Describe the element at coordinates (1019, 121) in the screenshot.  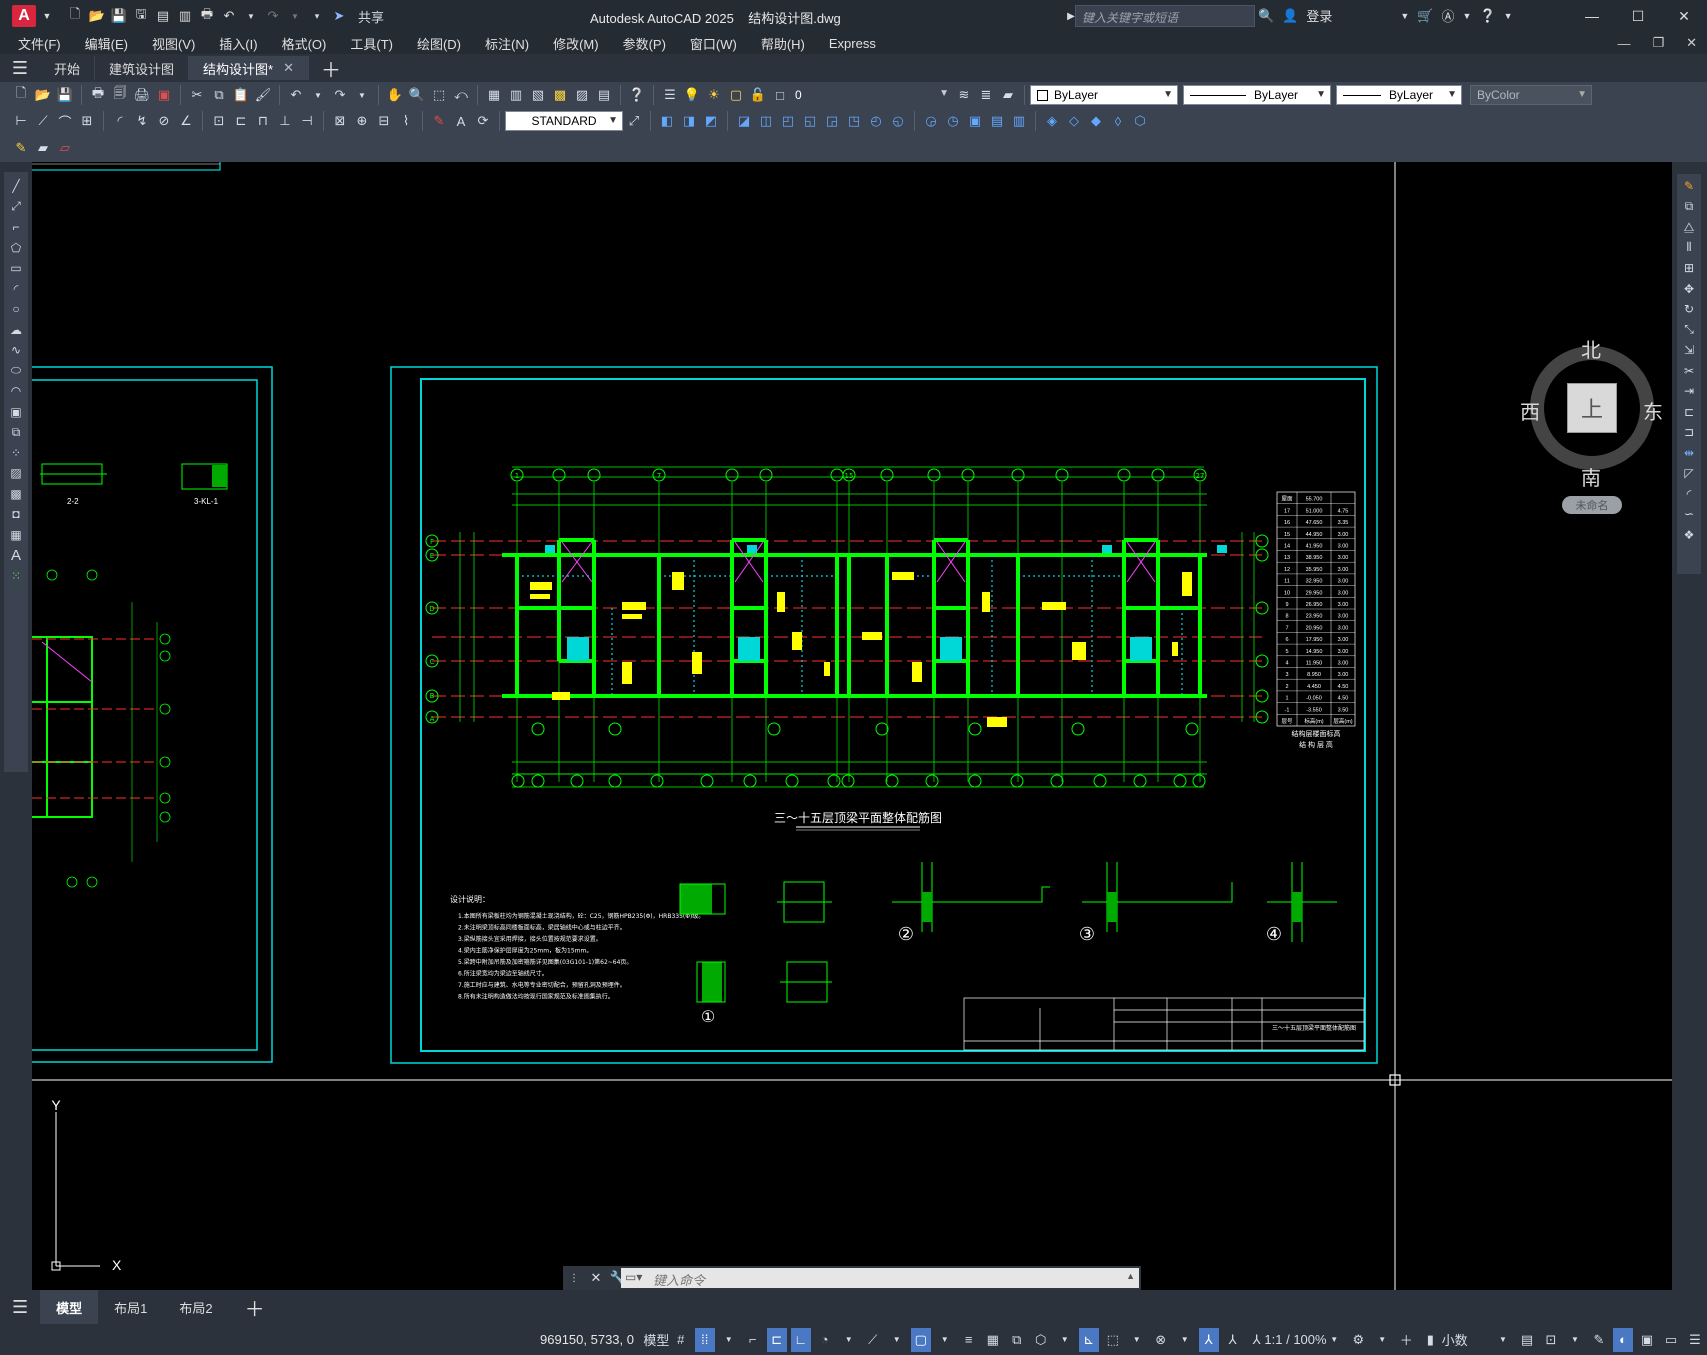
I see `view-front-icon: ▥` at that location.